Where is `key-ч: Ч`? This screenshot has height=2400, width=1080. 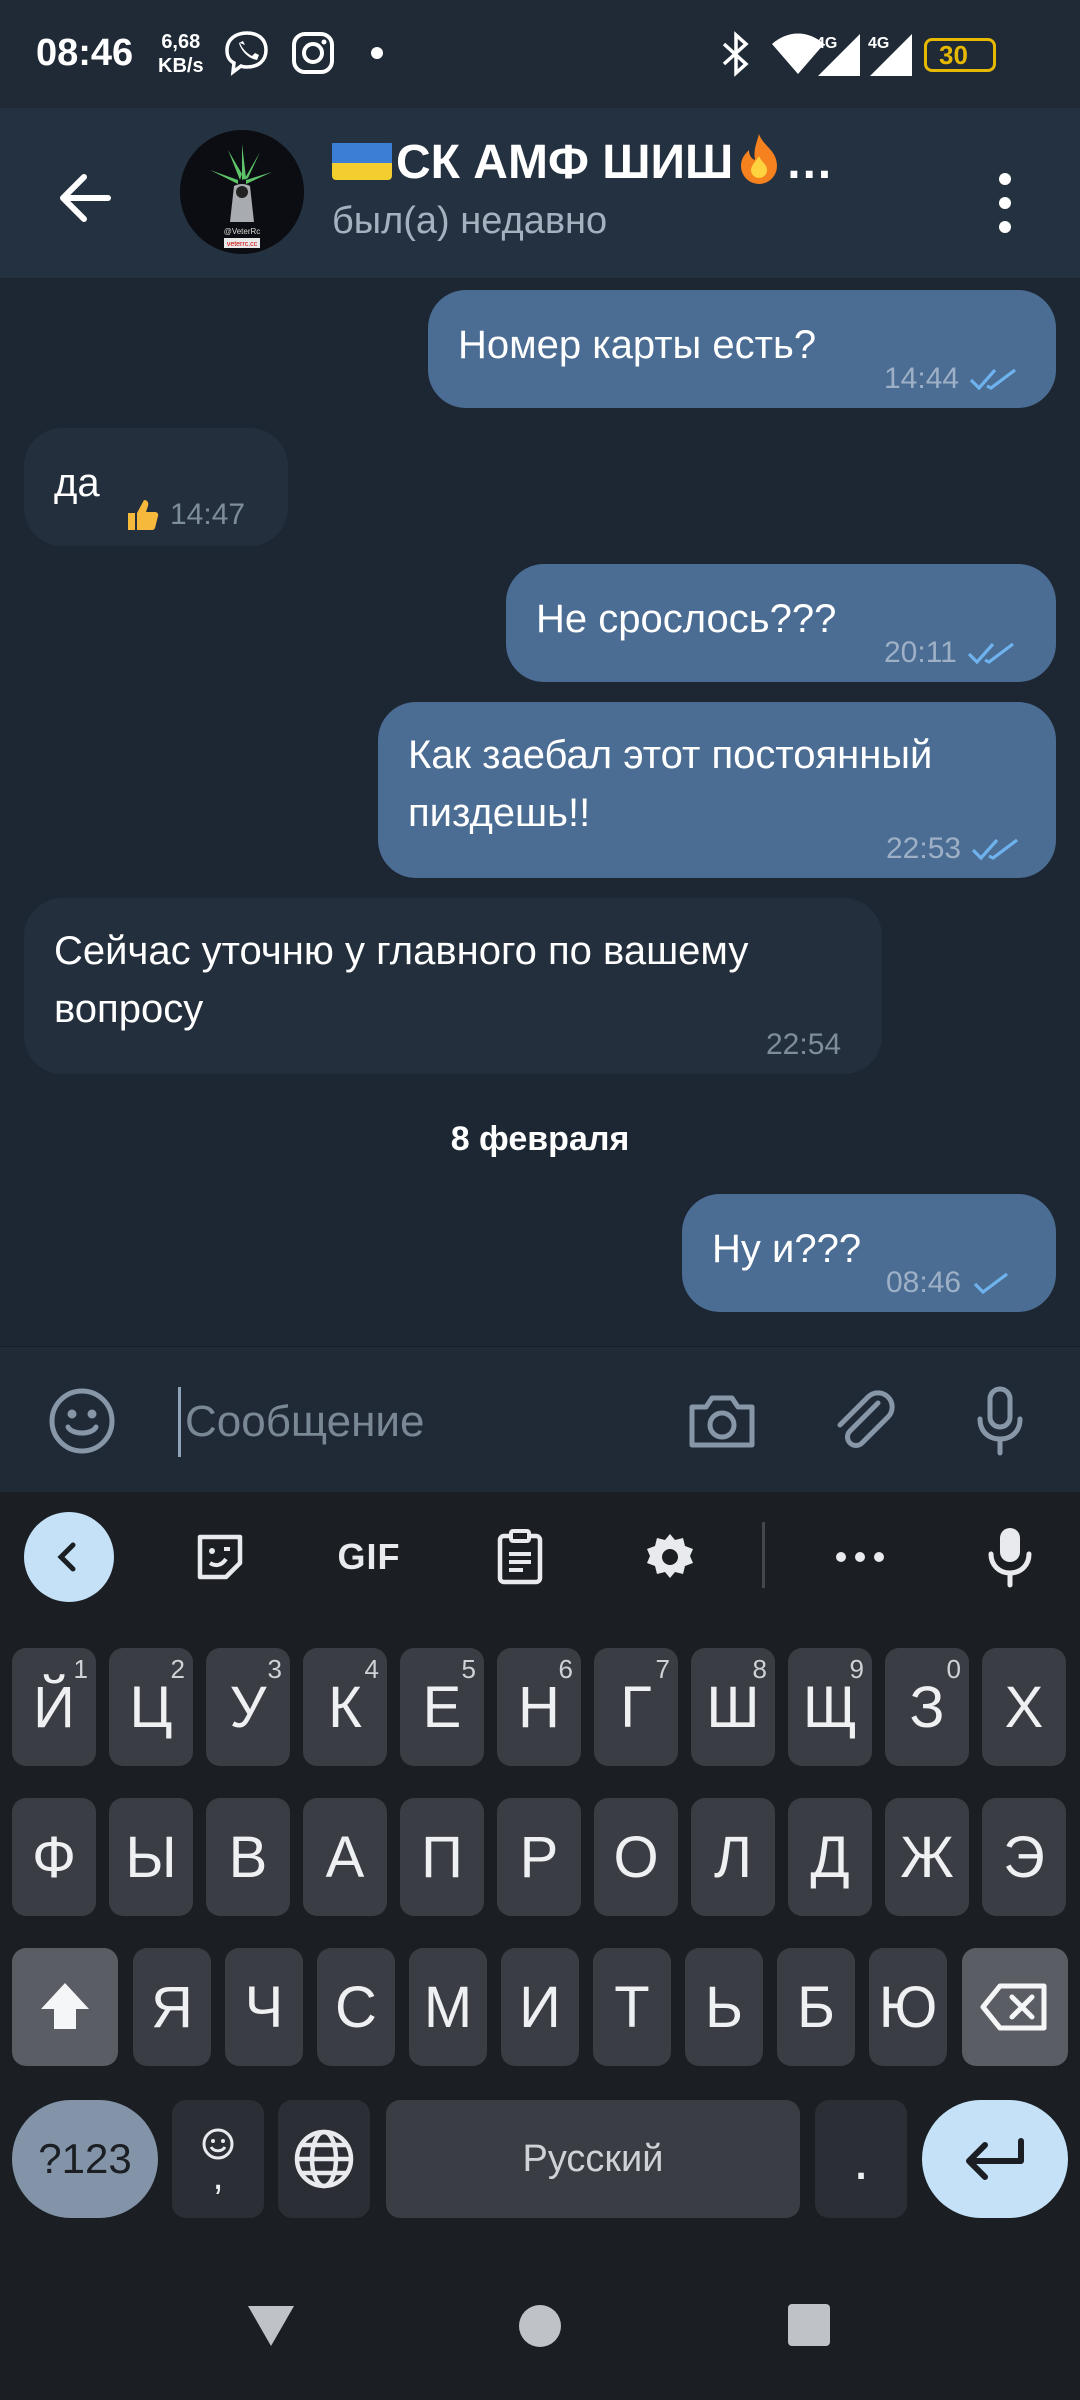 key-ч: Ч is located at coordinates (264, 2007).